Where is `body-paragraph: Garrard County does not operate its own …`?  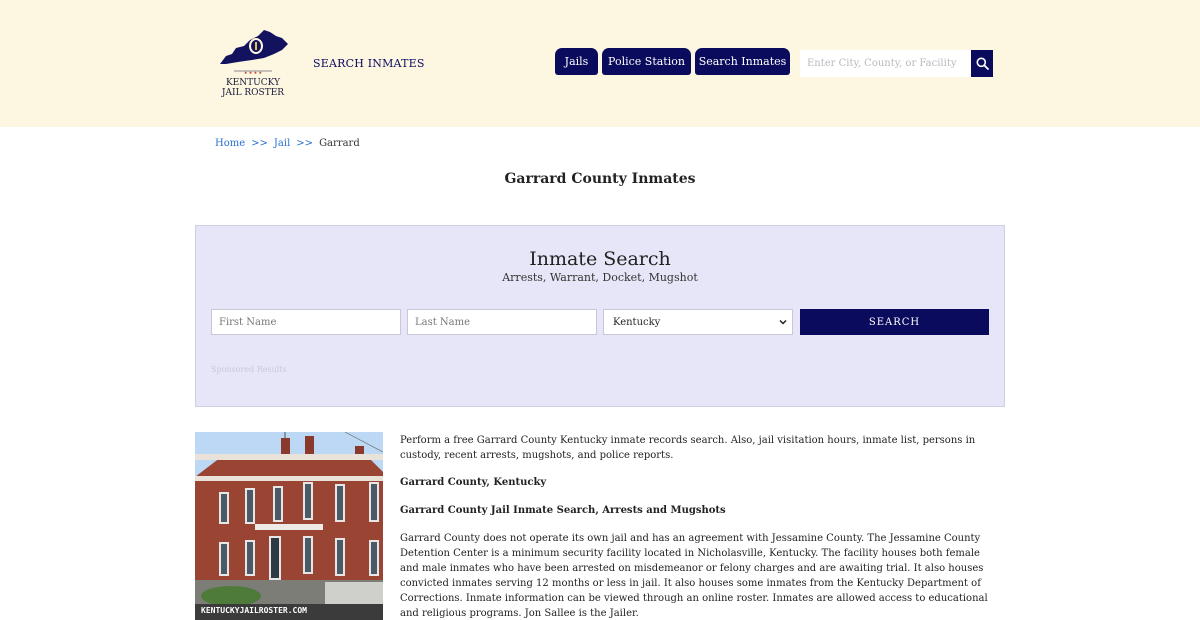
body-paragraph: Garrard County does not operate its own … is located at coordinates (694, 576).